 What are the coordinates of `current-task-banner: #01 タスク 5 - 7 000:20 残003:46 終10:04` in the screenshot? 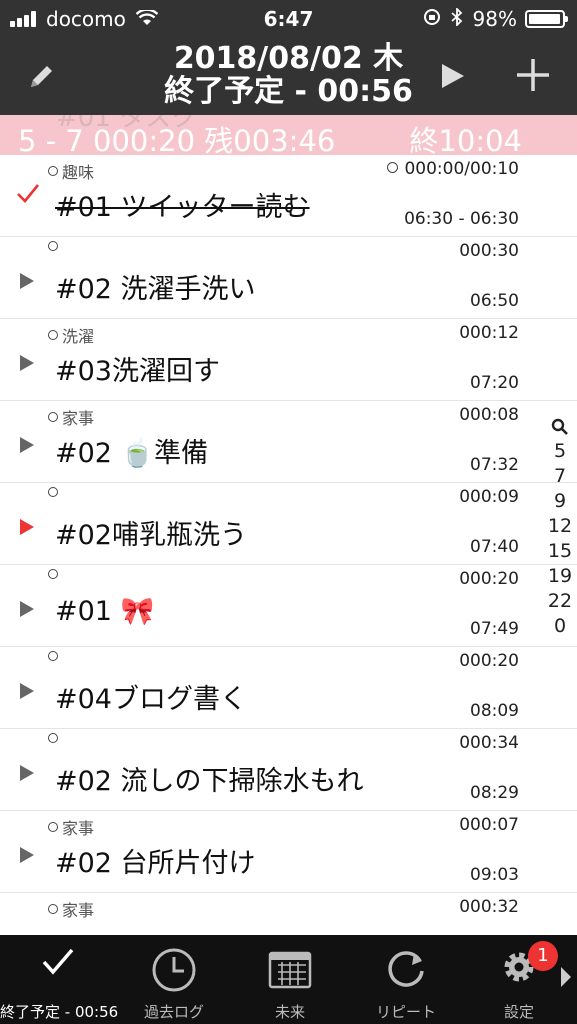 It's located at (288, 135).